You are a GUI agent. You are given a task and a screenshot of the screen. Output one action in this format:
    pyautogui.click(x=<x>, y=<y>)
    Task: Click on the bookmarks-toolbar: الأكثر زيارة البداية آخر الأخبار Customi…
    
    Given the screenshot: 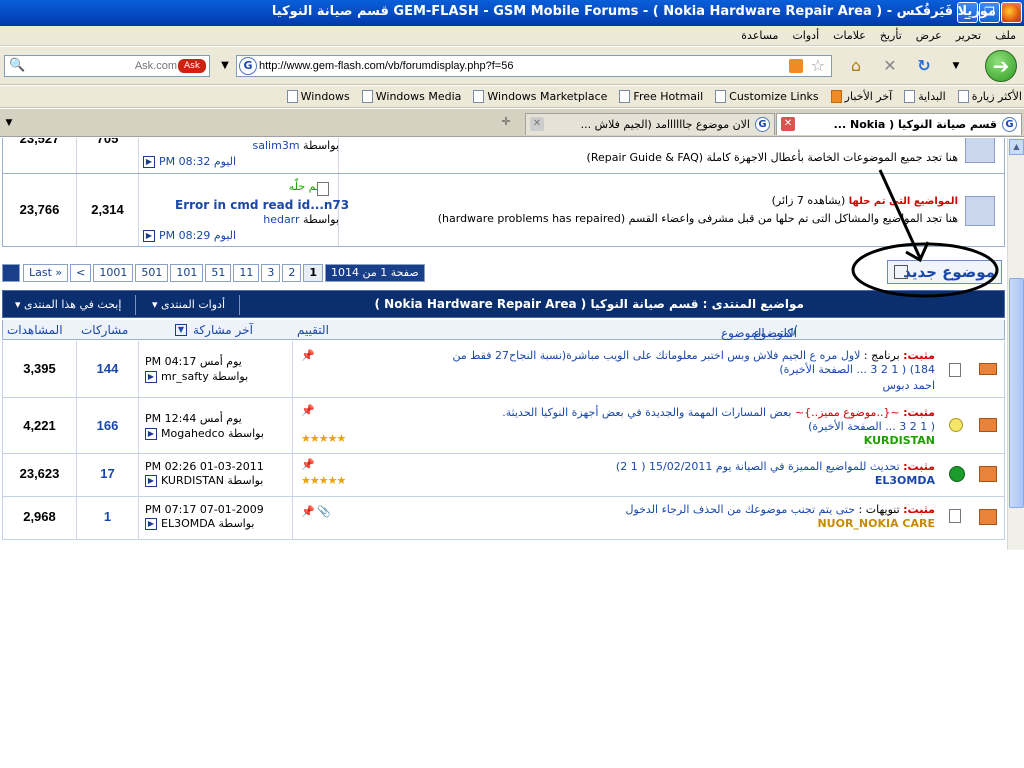 What is the action you would take?
    pyautogui.click(x=512, y=97)
    